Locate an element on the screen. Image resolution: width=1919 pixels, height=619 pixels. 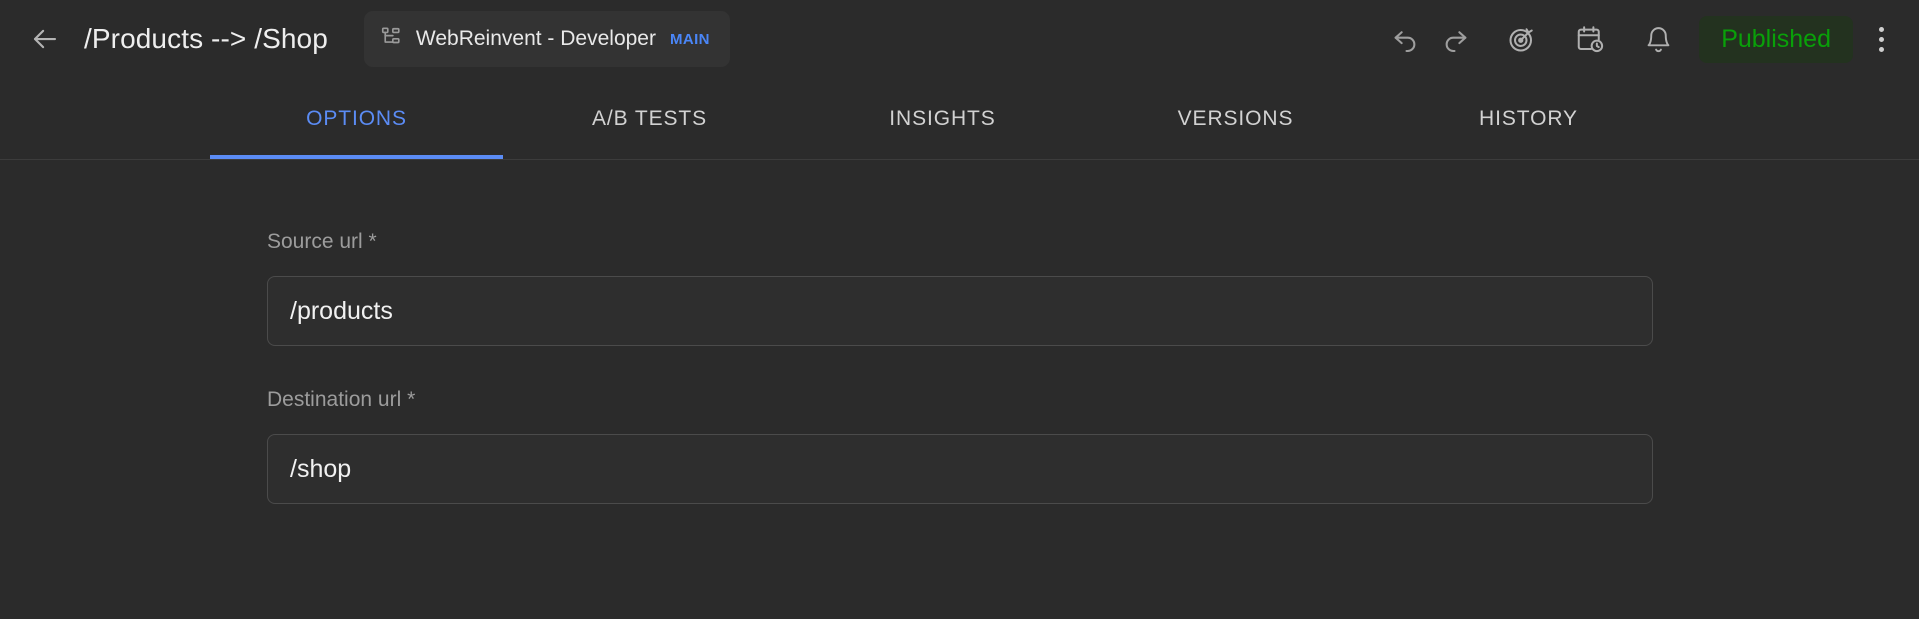
goals-button is located at coordinates (1522, 39).